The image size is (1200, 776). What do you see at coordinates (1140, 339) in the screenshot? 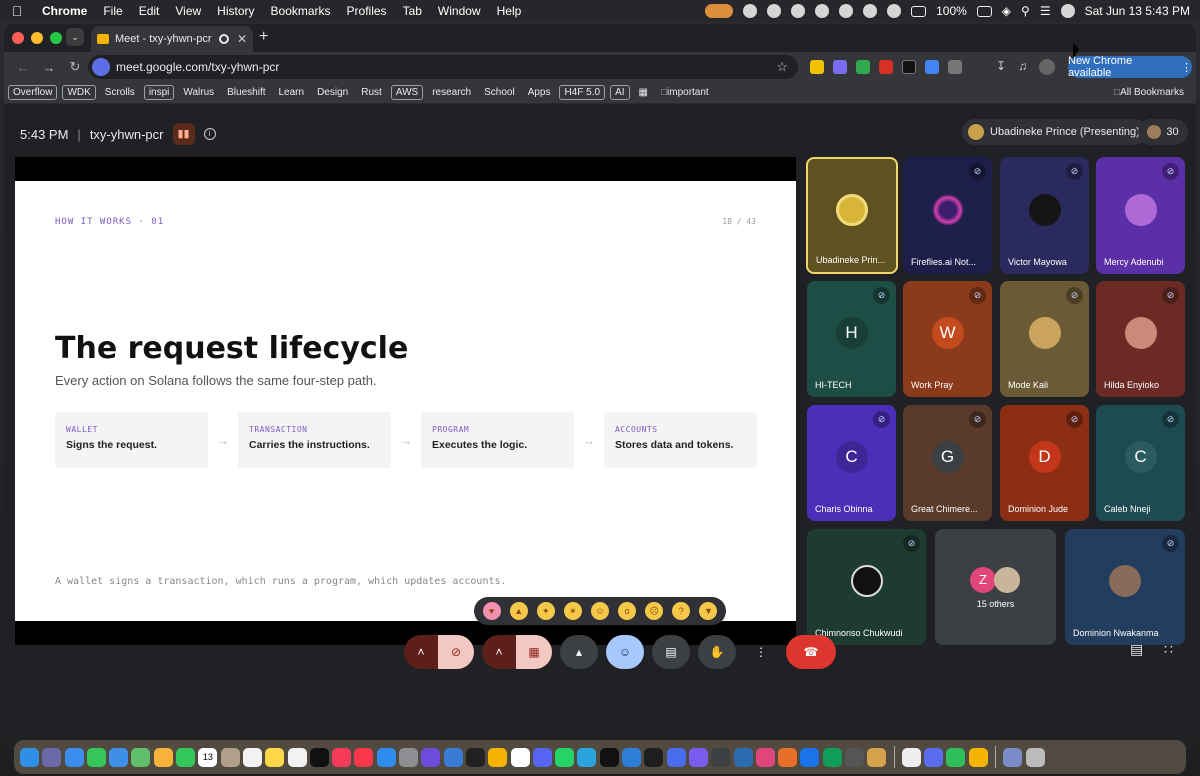
I see `participant-tile: ⊘ Hilda Enyioko` at bounding box center [1140, 339].